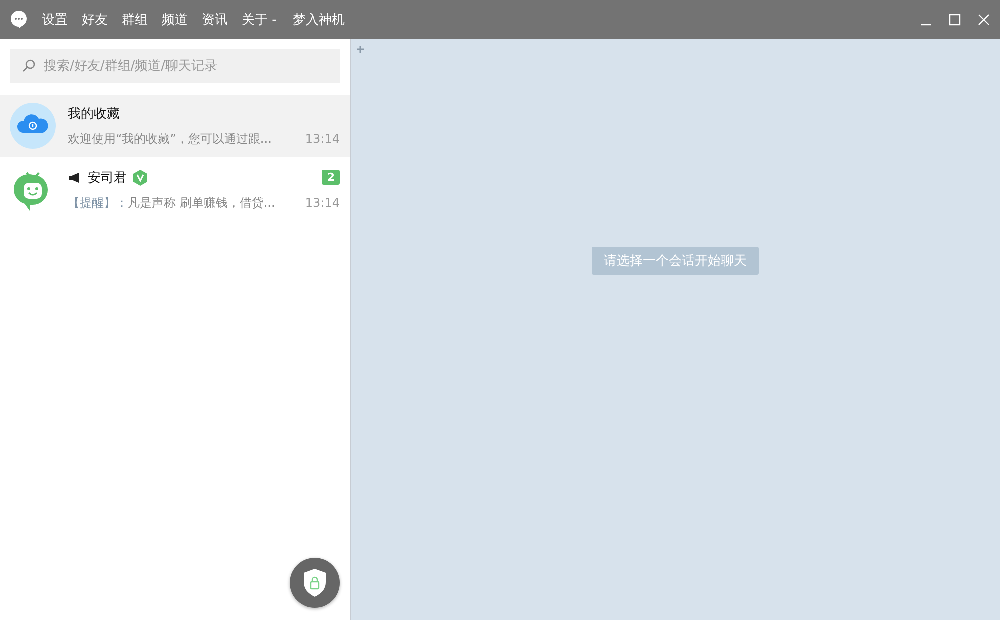 This screenshot has width=1000, height=620. I want to click on conversation-item: 我的收藏 欢迎使用“我的收藏”，您可以通过跟... 13:14, so click(175, 126).